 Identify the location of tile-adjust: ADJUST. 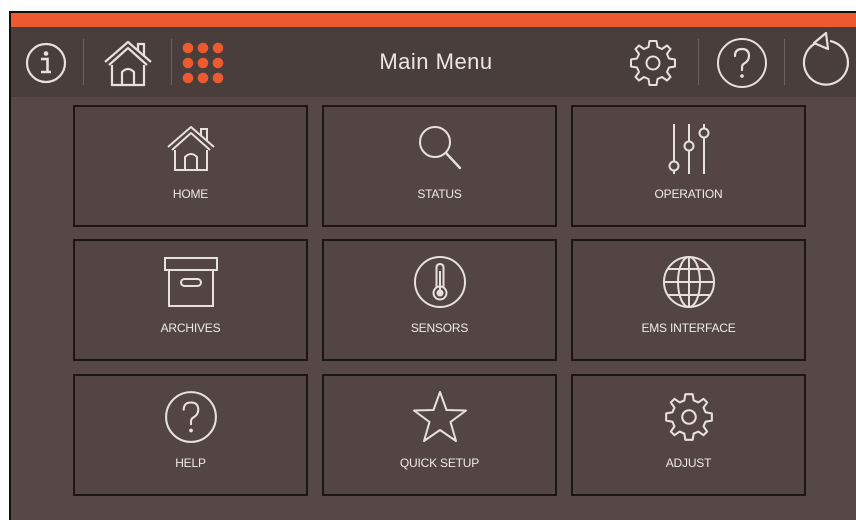
(688, 435).